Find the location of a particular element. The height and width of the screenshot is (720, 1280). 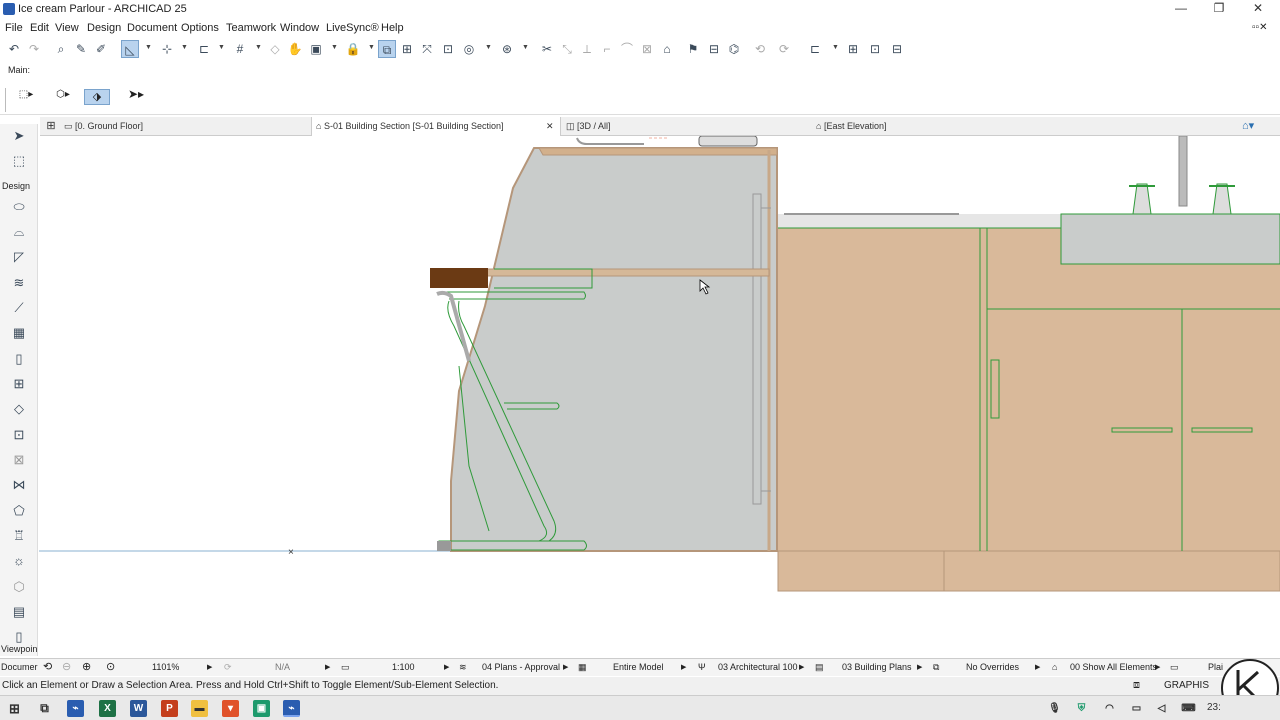

roof-icon: ⌂ is located at coordinates (667, 49).